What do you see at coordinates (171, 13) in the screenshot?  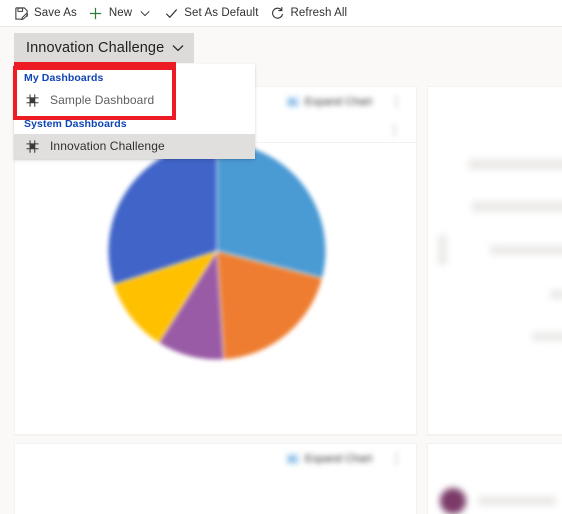 I see `checkmark-icon` at bounding box center [171, 13].